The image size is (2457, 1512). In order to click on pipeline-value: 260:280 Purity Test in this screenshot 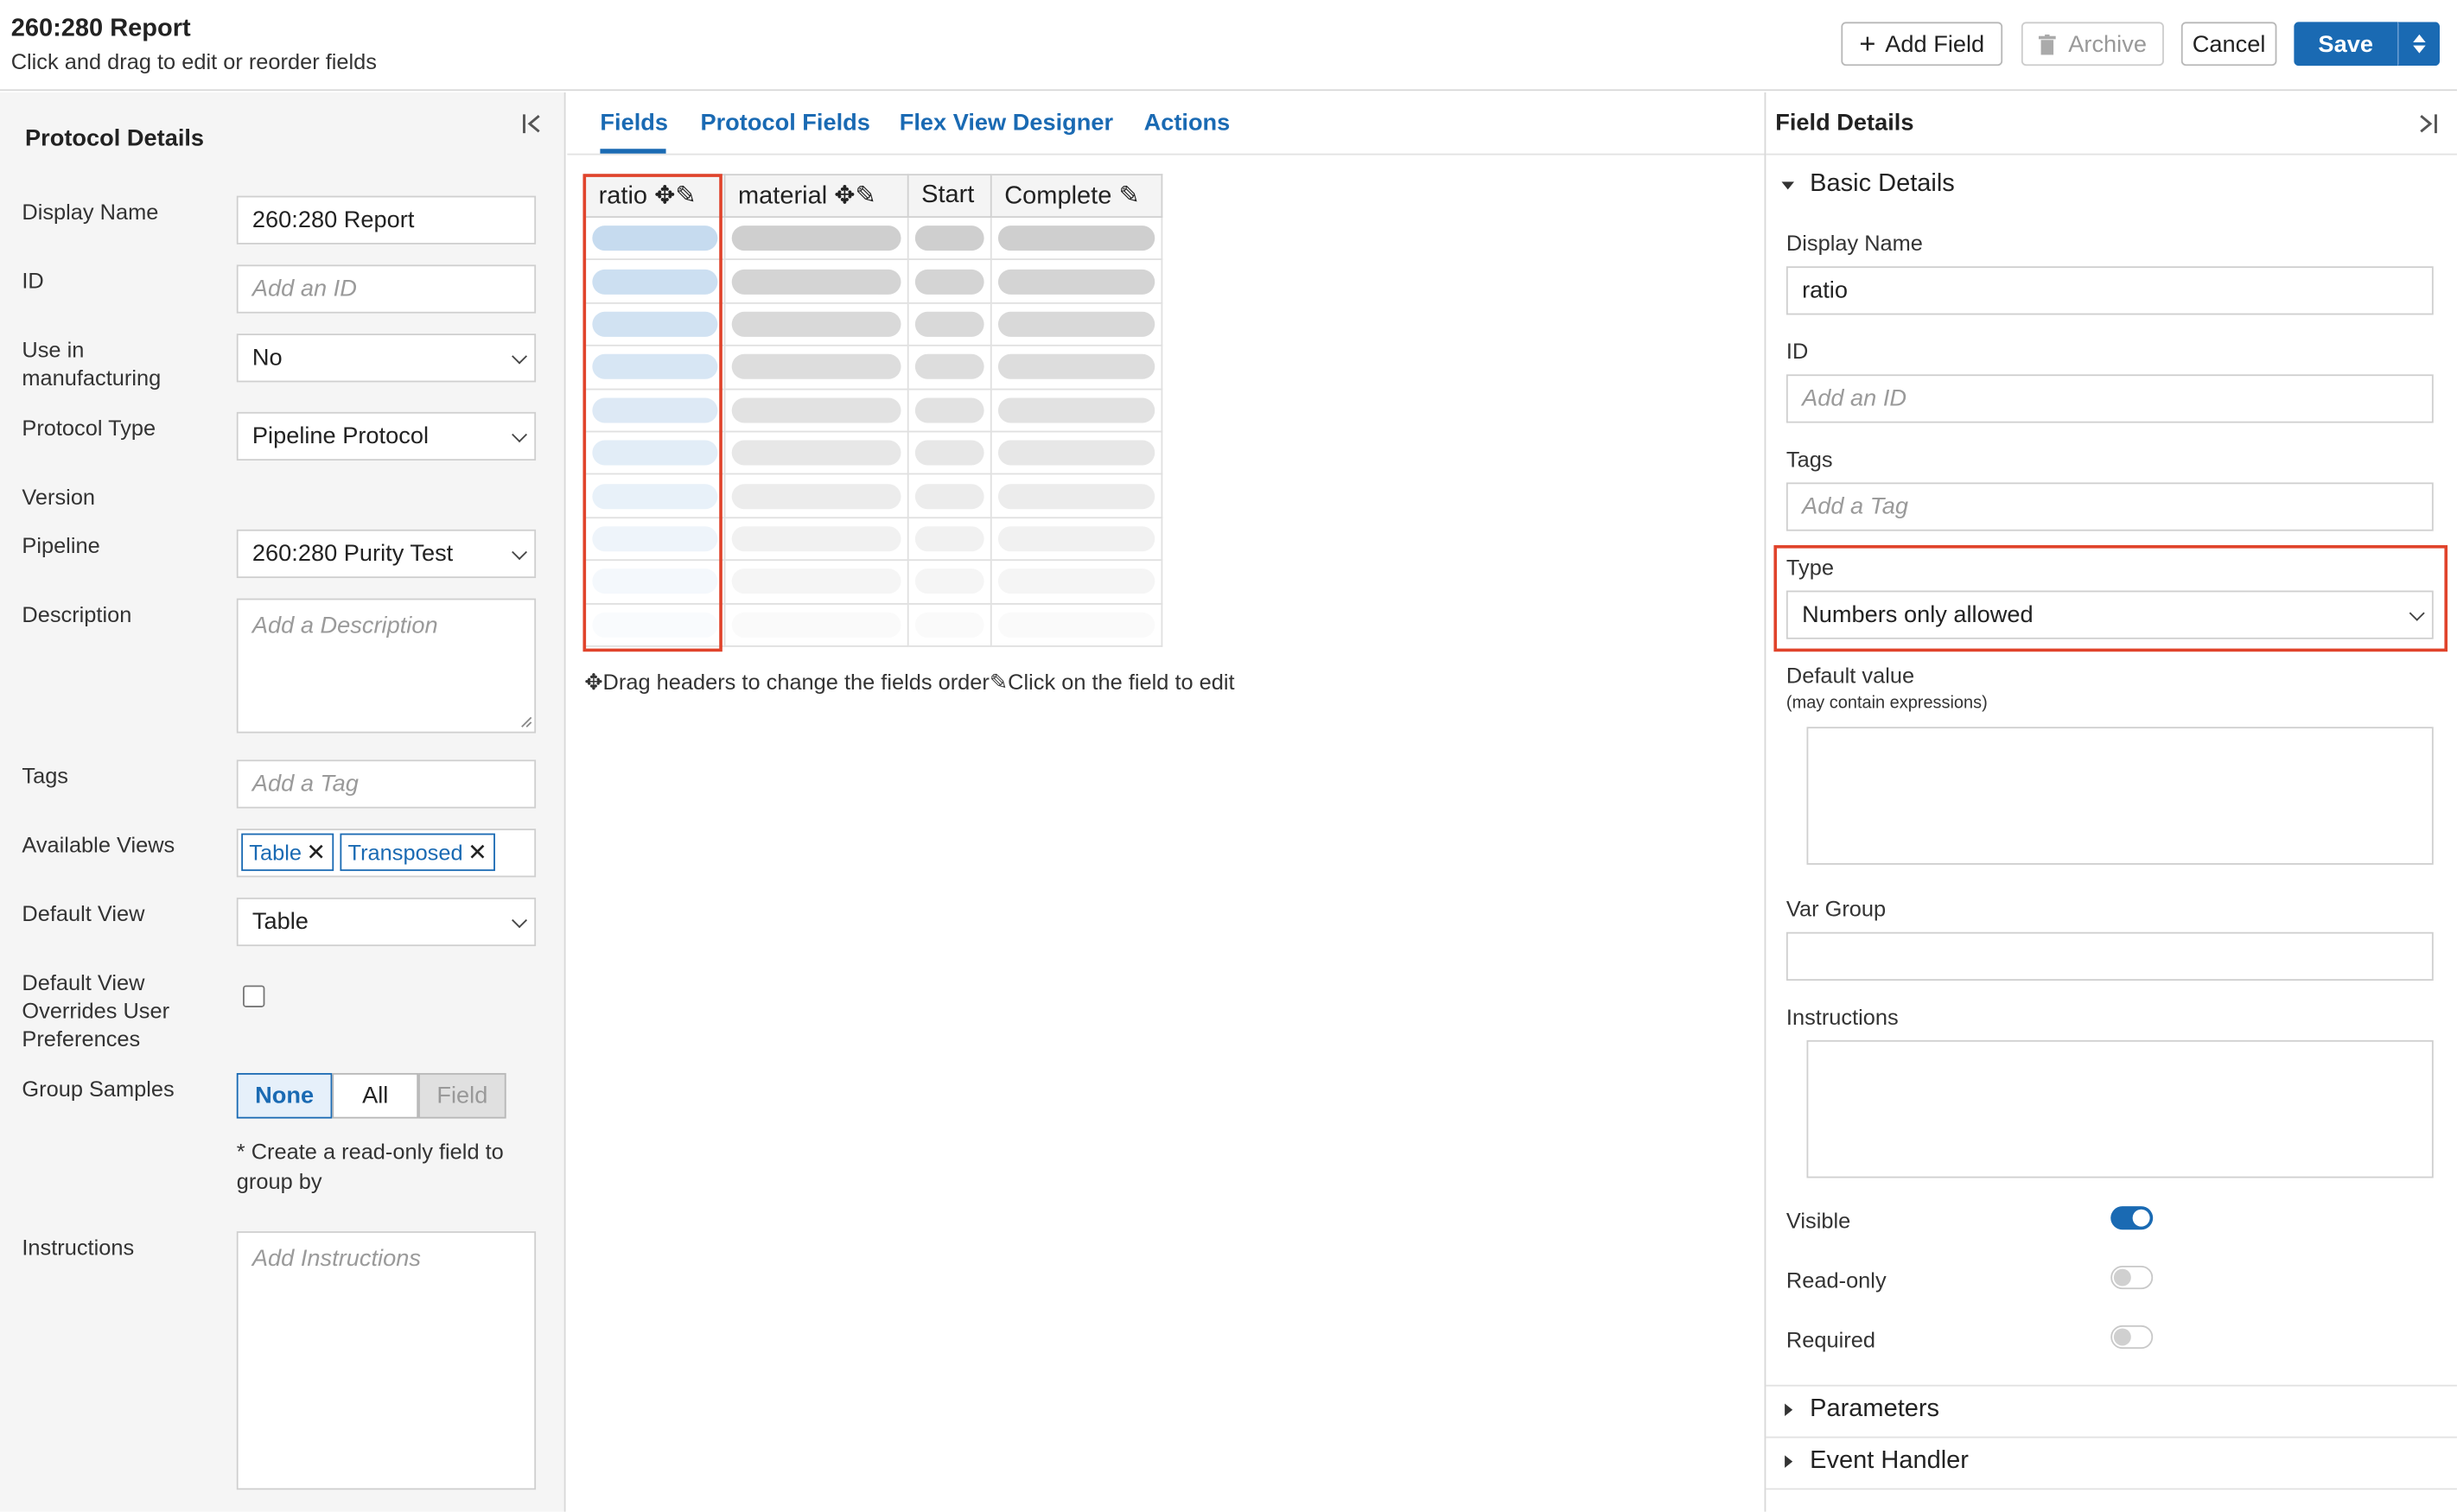, I will do `click(352, 554)`.